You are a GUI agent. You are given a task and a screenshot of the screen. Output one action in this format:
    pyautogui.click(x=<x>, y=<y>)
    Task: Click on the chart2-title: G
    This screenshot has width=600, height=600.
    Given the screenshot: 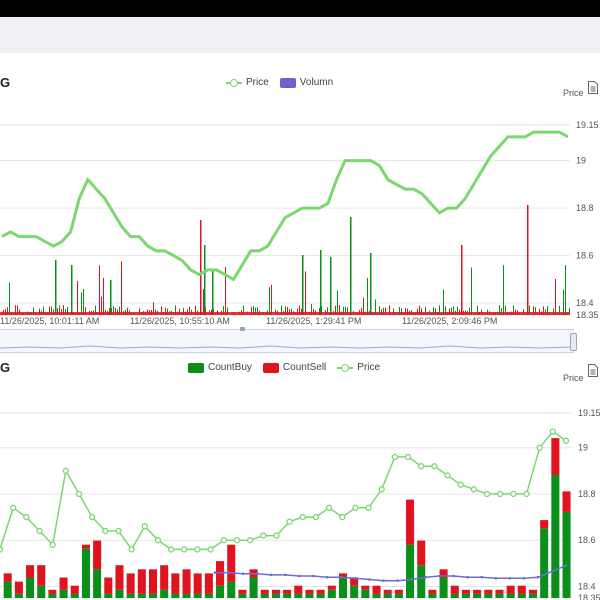 What is the action you would take?
    pyautogui.click(x=5, y=367)
    